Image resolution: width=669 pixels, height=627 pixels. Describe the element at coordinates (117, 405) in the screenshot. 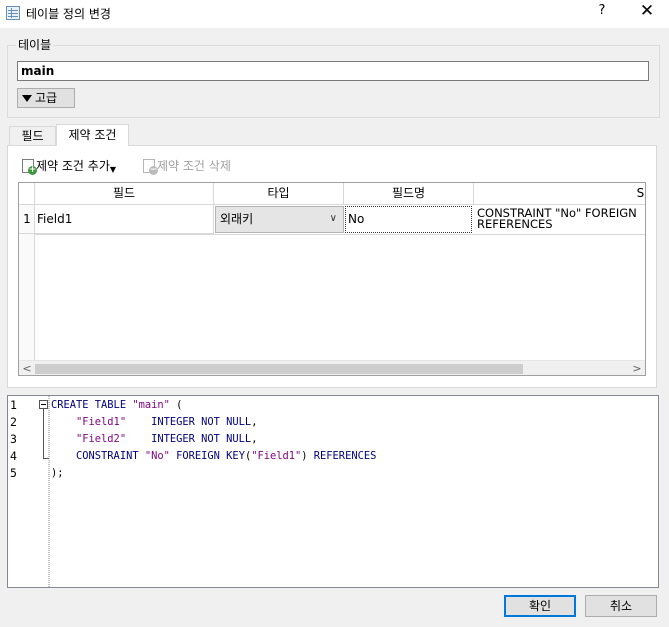

I see `code-line-1: CREATE TABLE "main" (` at that location.